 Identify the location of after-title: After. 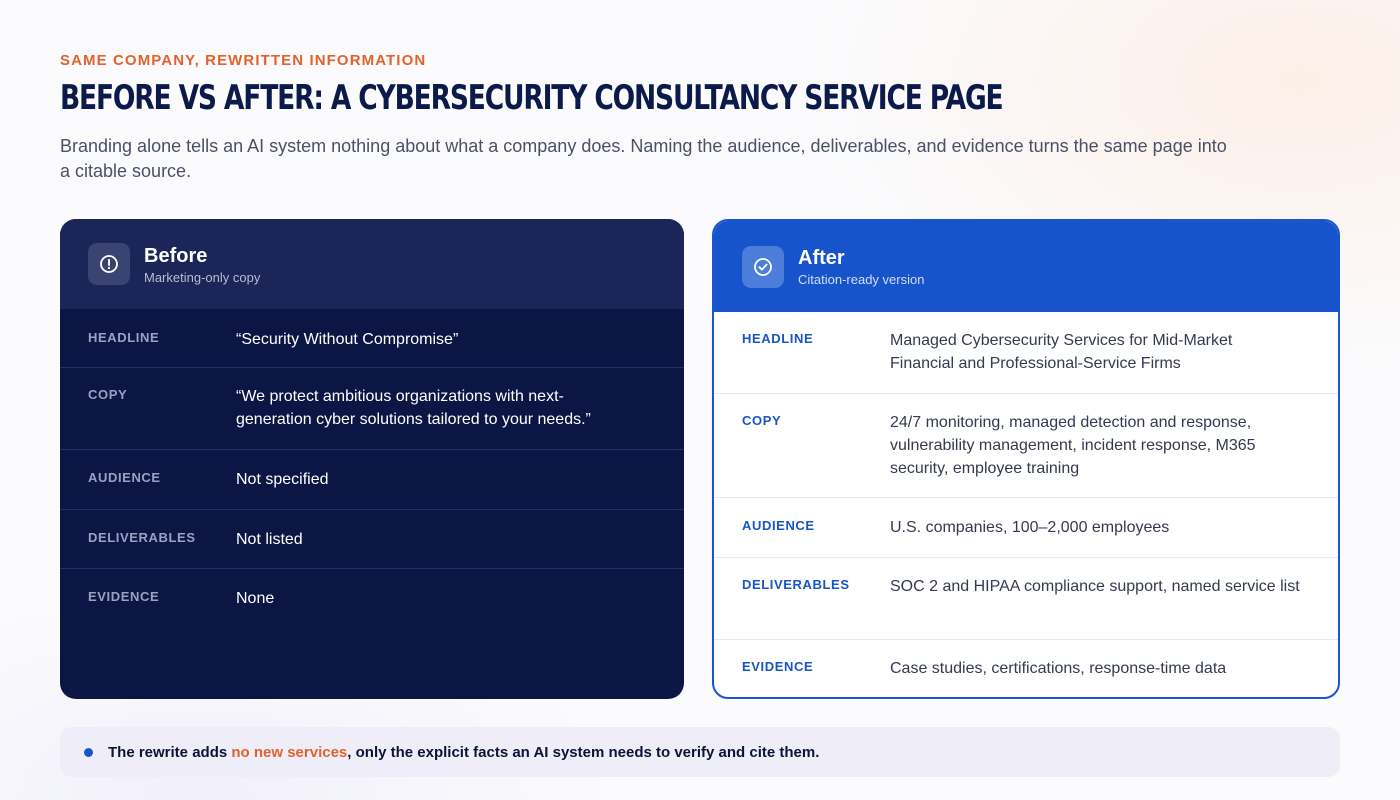
(821, 258).